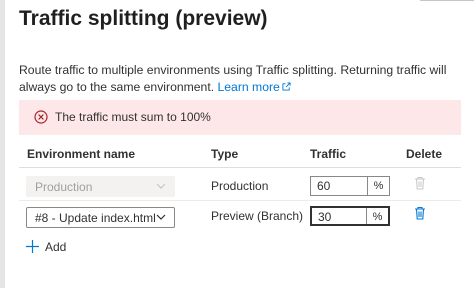 This screenshot has height=288, width=474. What do you see at coordinates (286, 86) in the screenshot?
I see `external-link-icon` at bounding box center [286, 86].